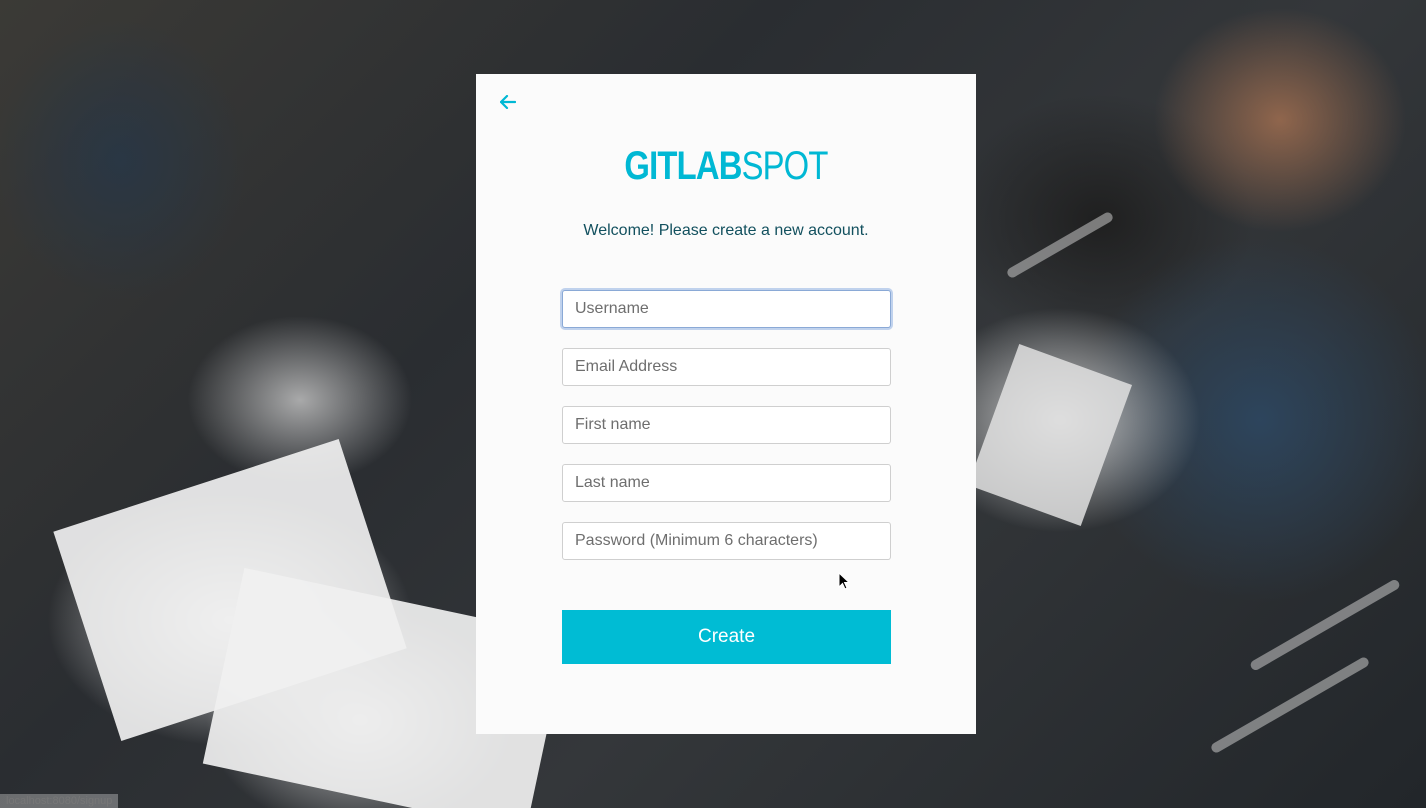 The width and height of the screenshot is (1426, 808). I want to click on app-logo: GITLABSPOT, so click(726, 166).